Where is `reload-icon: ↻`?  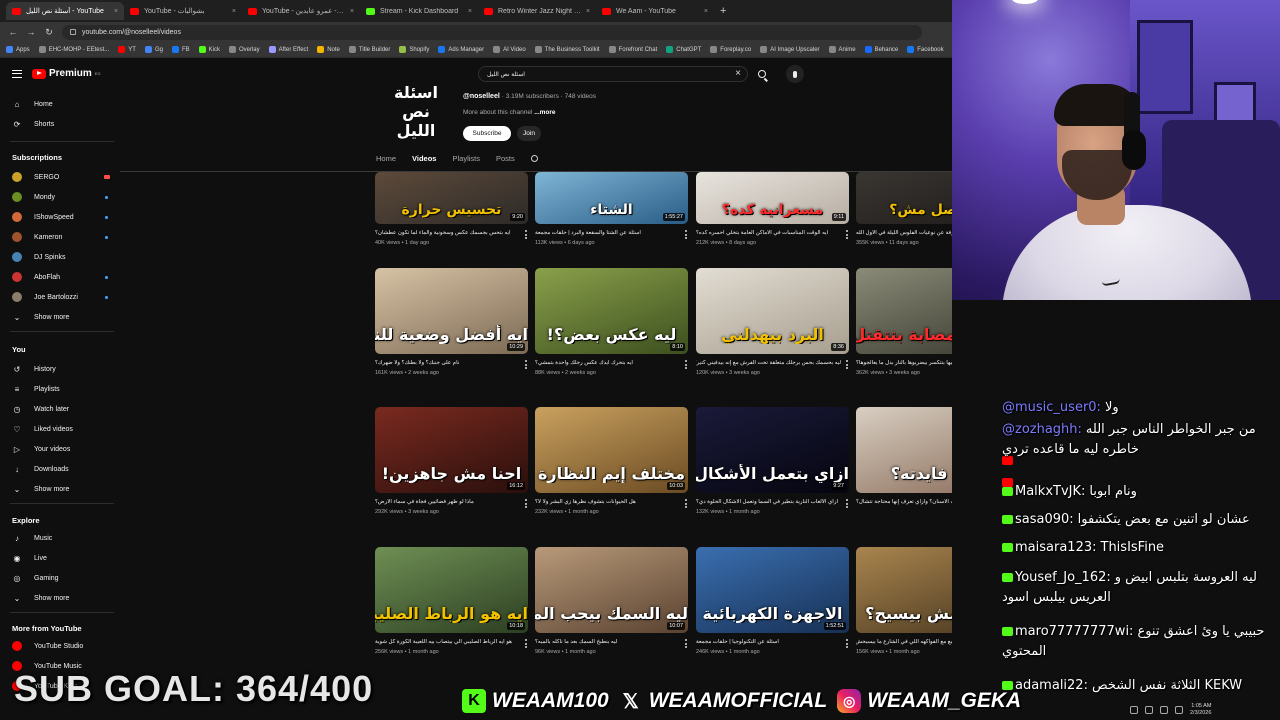
reload-icon: ↻ is located at coordinates (49, 32).